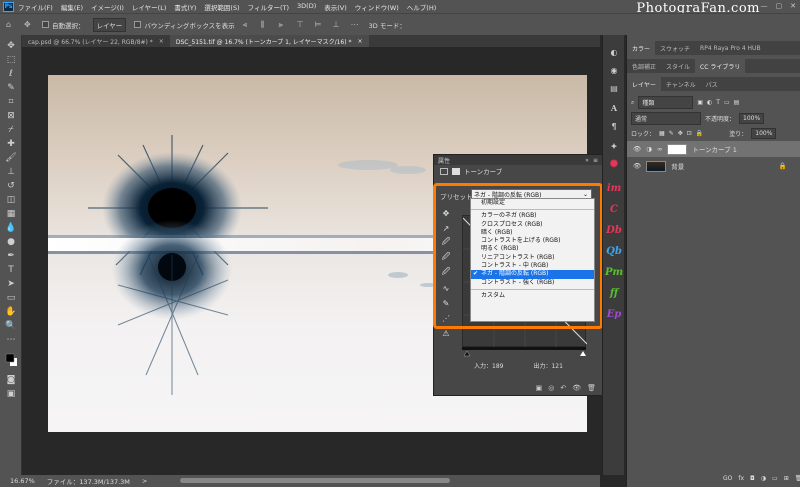  I want to click on clip-to-layer-icon: ▣, so click(539, 388).